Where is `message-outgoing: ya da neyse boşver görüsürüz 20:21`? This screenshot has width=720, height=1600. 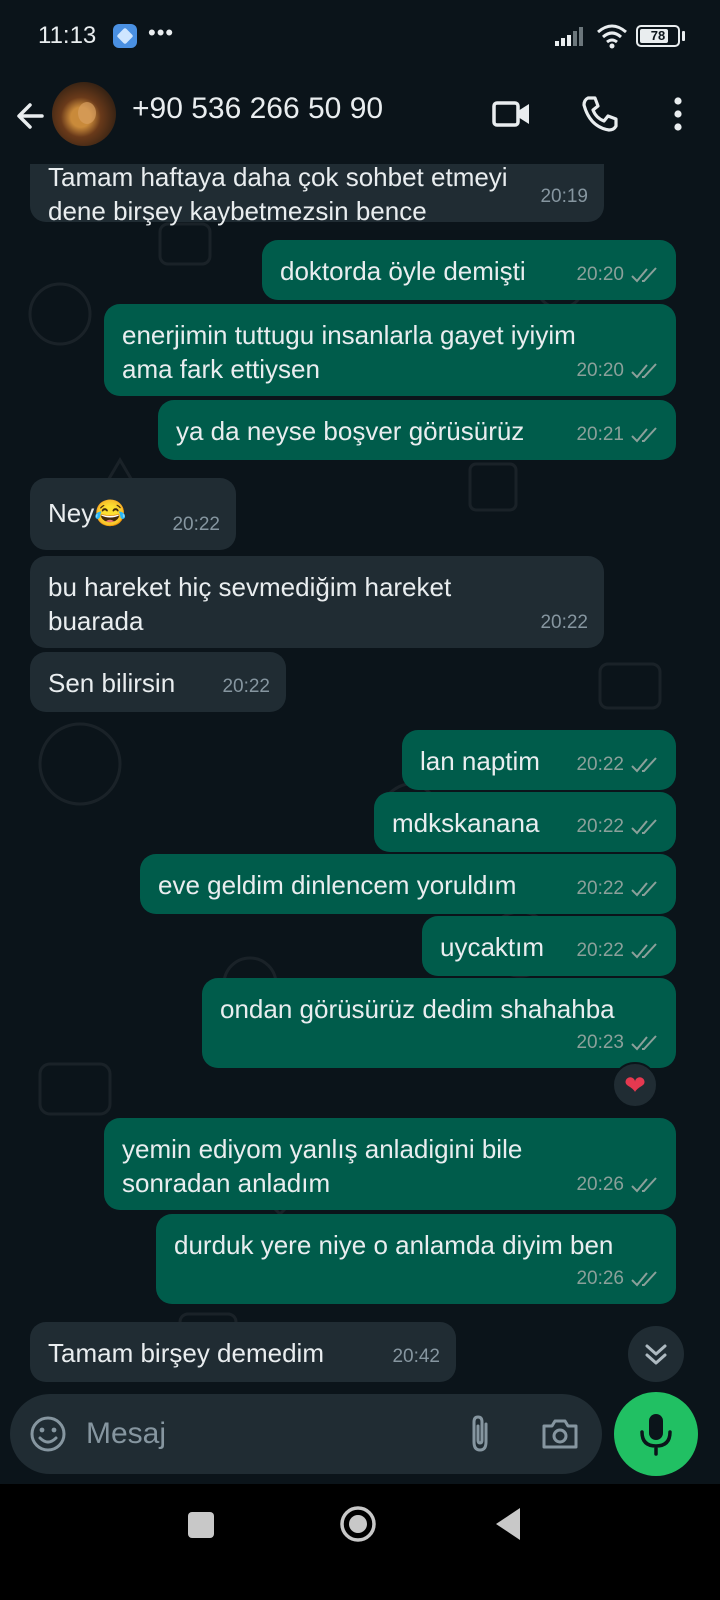 message-outgoing: ya da neyse boşver görüsürüz 20:21 is located at coordinates (417, 430).